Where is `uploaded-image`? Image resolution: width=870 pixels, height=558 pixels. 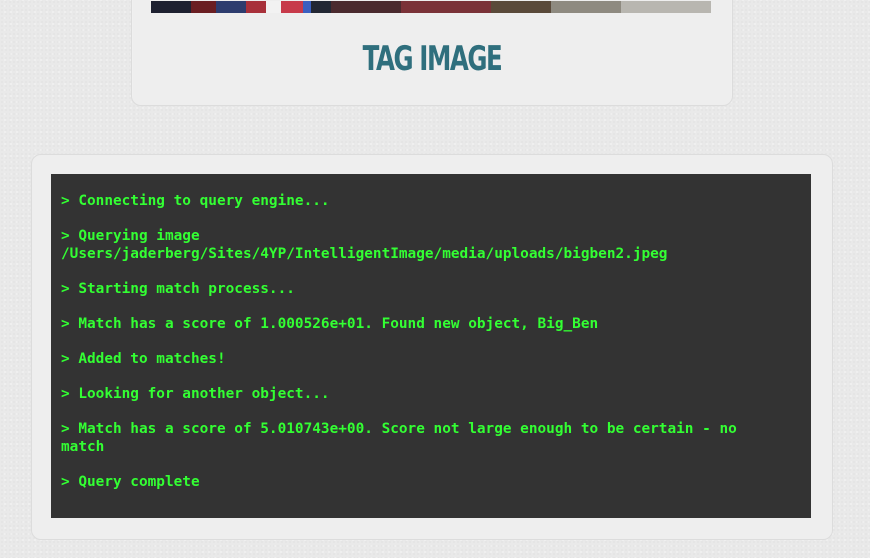 uploaded-image is located at coordinates (431, 7).